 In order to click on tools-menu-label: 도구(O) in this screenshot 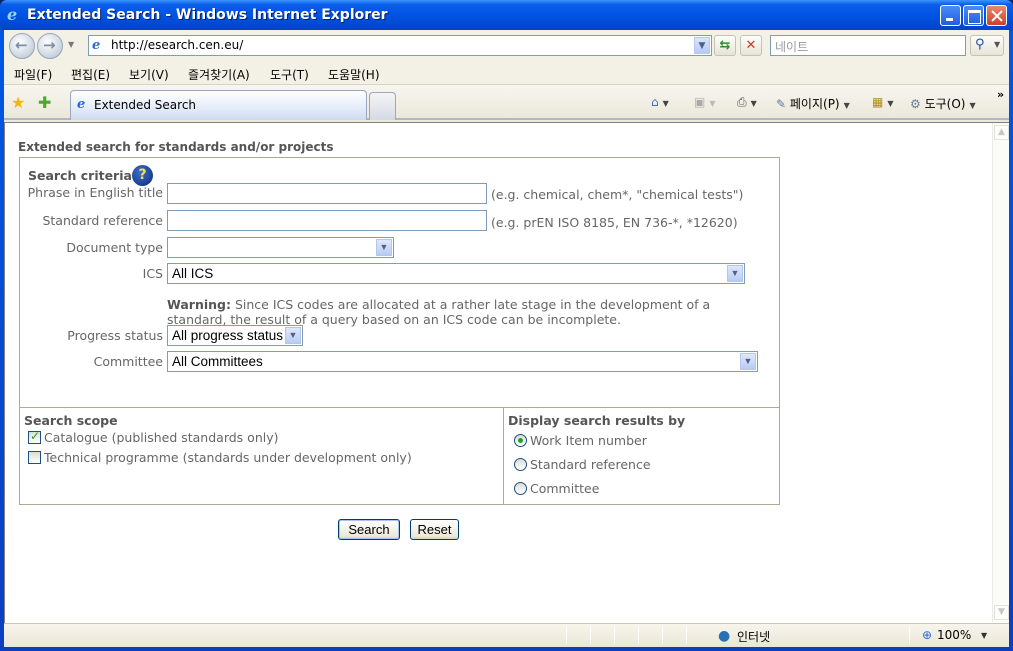, I will do `click(945, 104)`.